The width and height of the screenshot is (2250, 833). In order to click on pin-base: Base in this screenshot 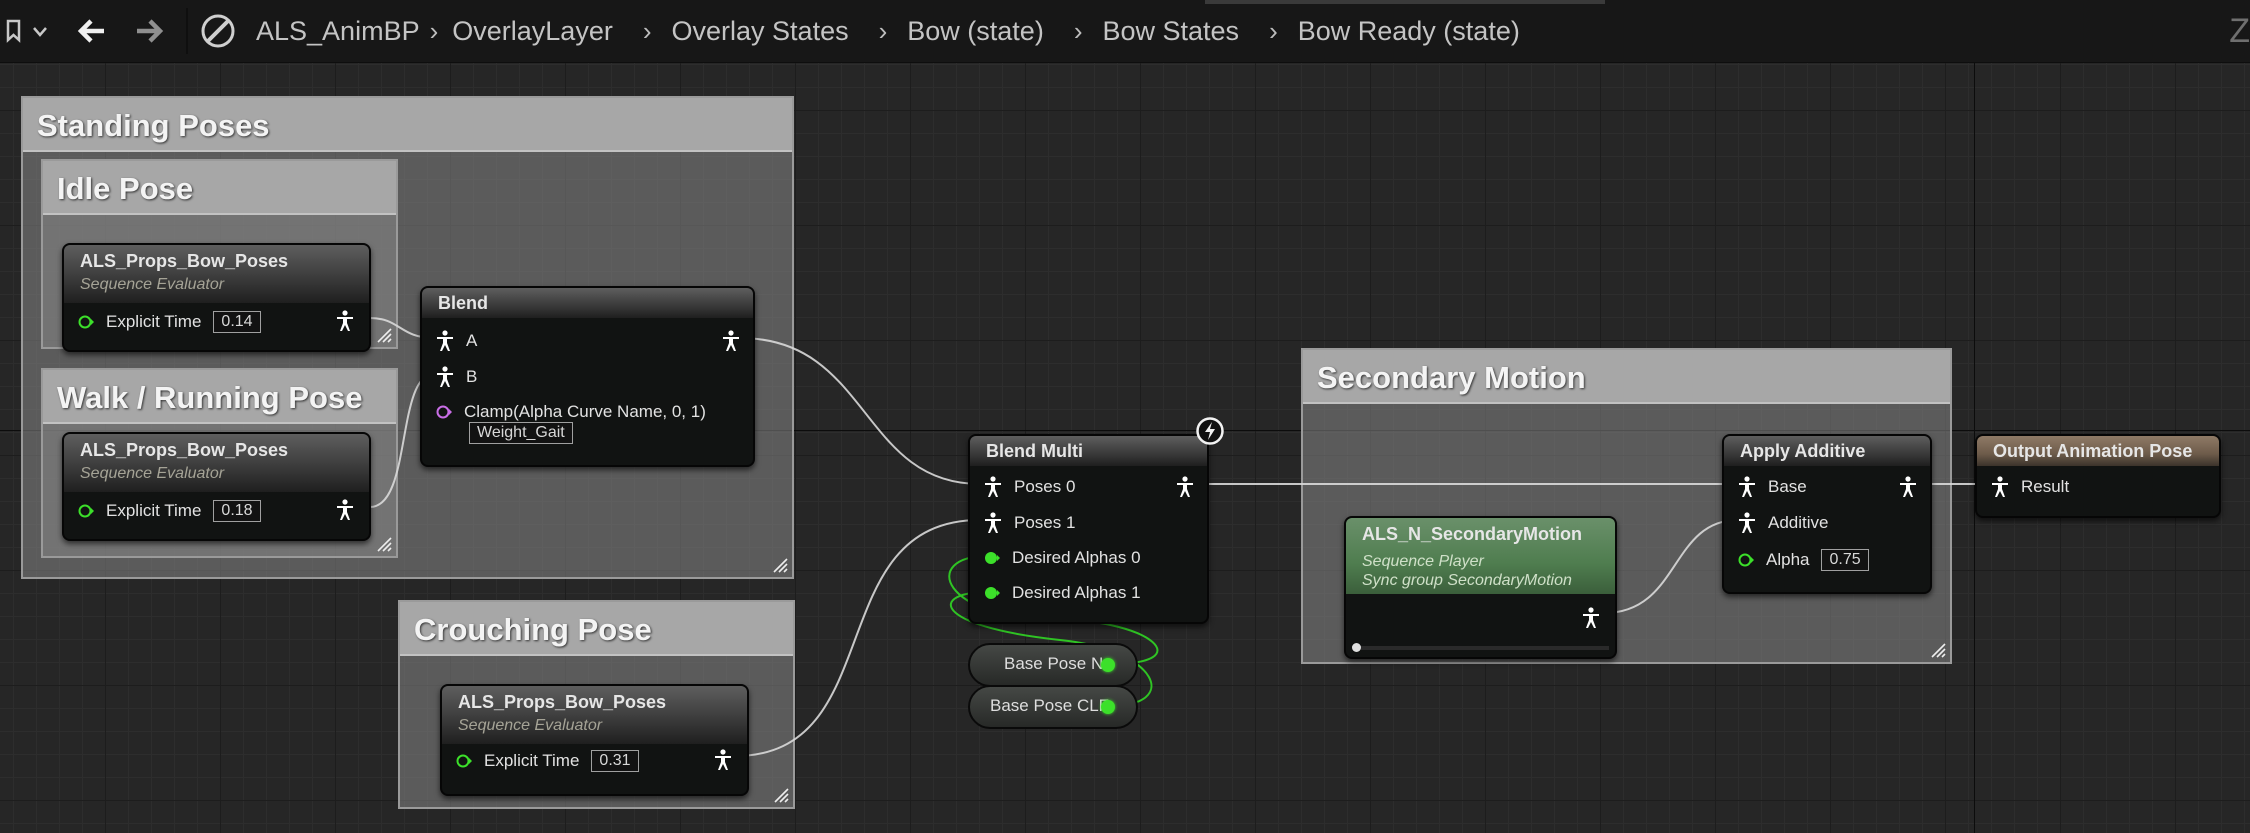, I will do `click(1772, 487)`.